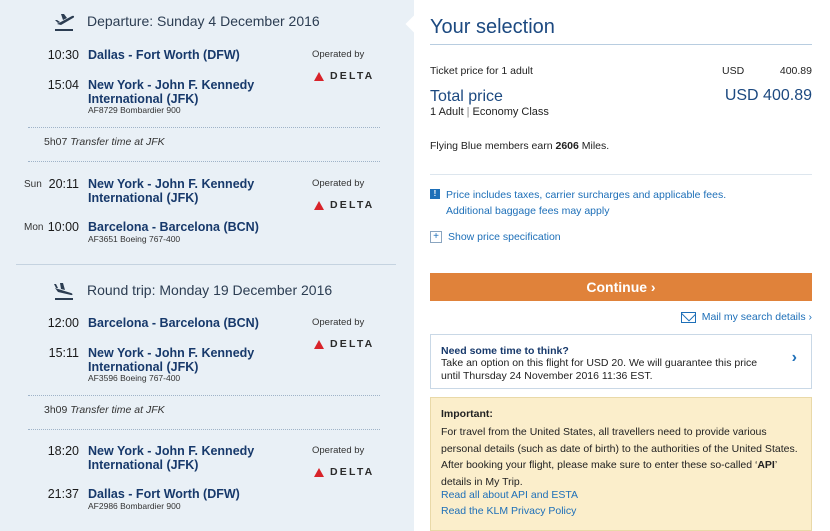 The width and height of the screenshot is (830, 531). Describe the element at coordinates (164, 55) in the screenshot. I see `departure-place: Dallas - Fort Worth (DFW)` at that location.